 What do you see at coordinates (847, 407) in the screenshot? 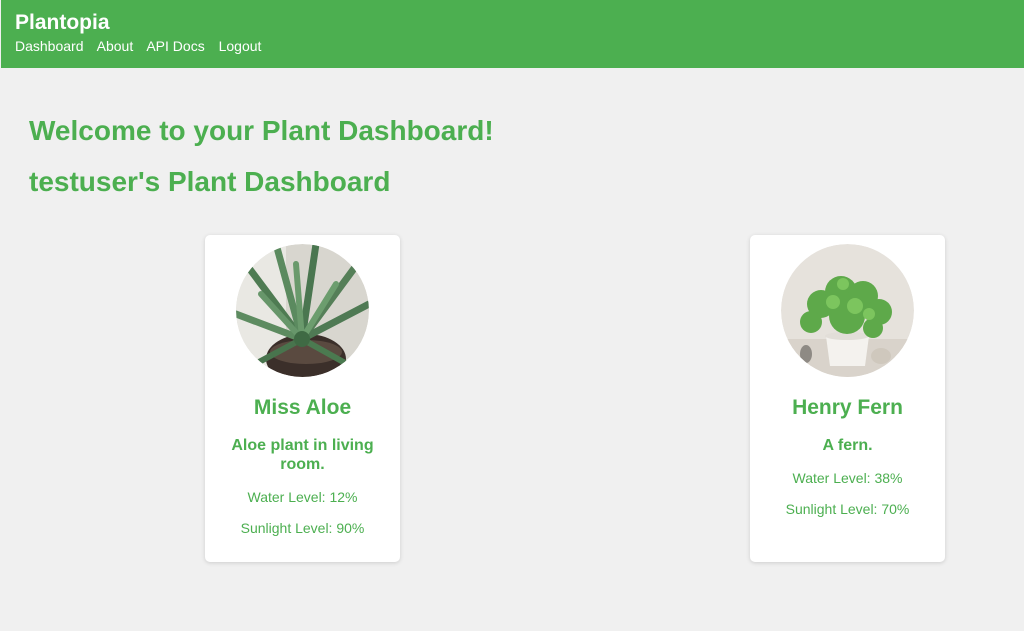
I see `plant-name: Henry Fern` at bounding box center [847, 407].